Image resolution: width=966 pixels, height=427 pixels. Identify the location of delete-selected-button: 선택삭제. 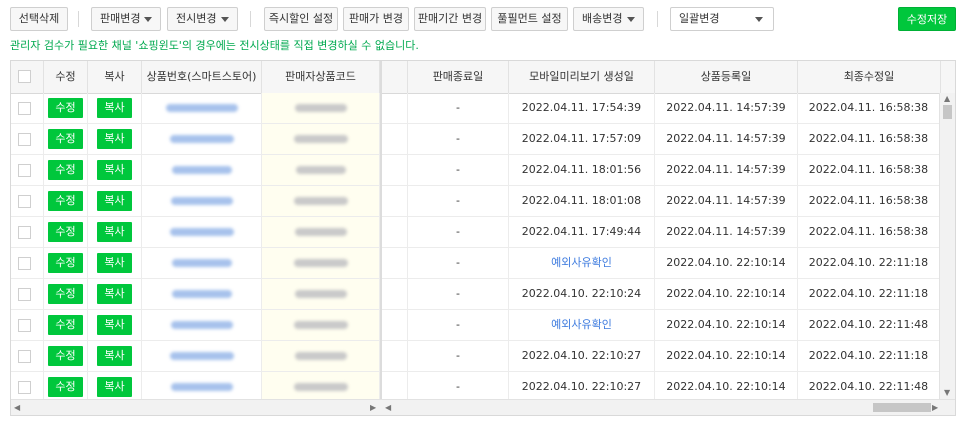
(39, 19).